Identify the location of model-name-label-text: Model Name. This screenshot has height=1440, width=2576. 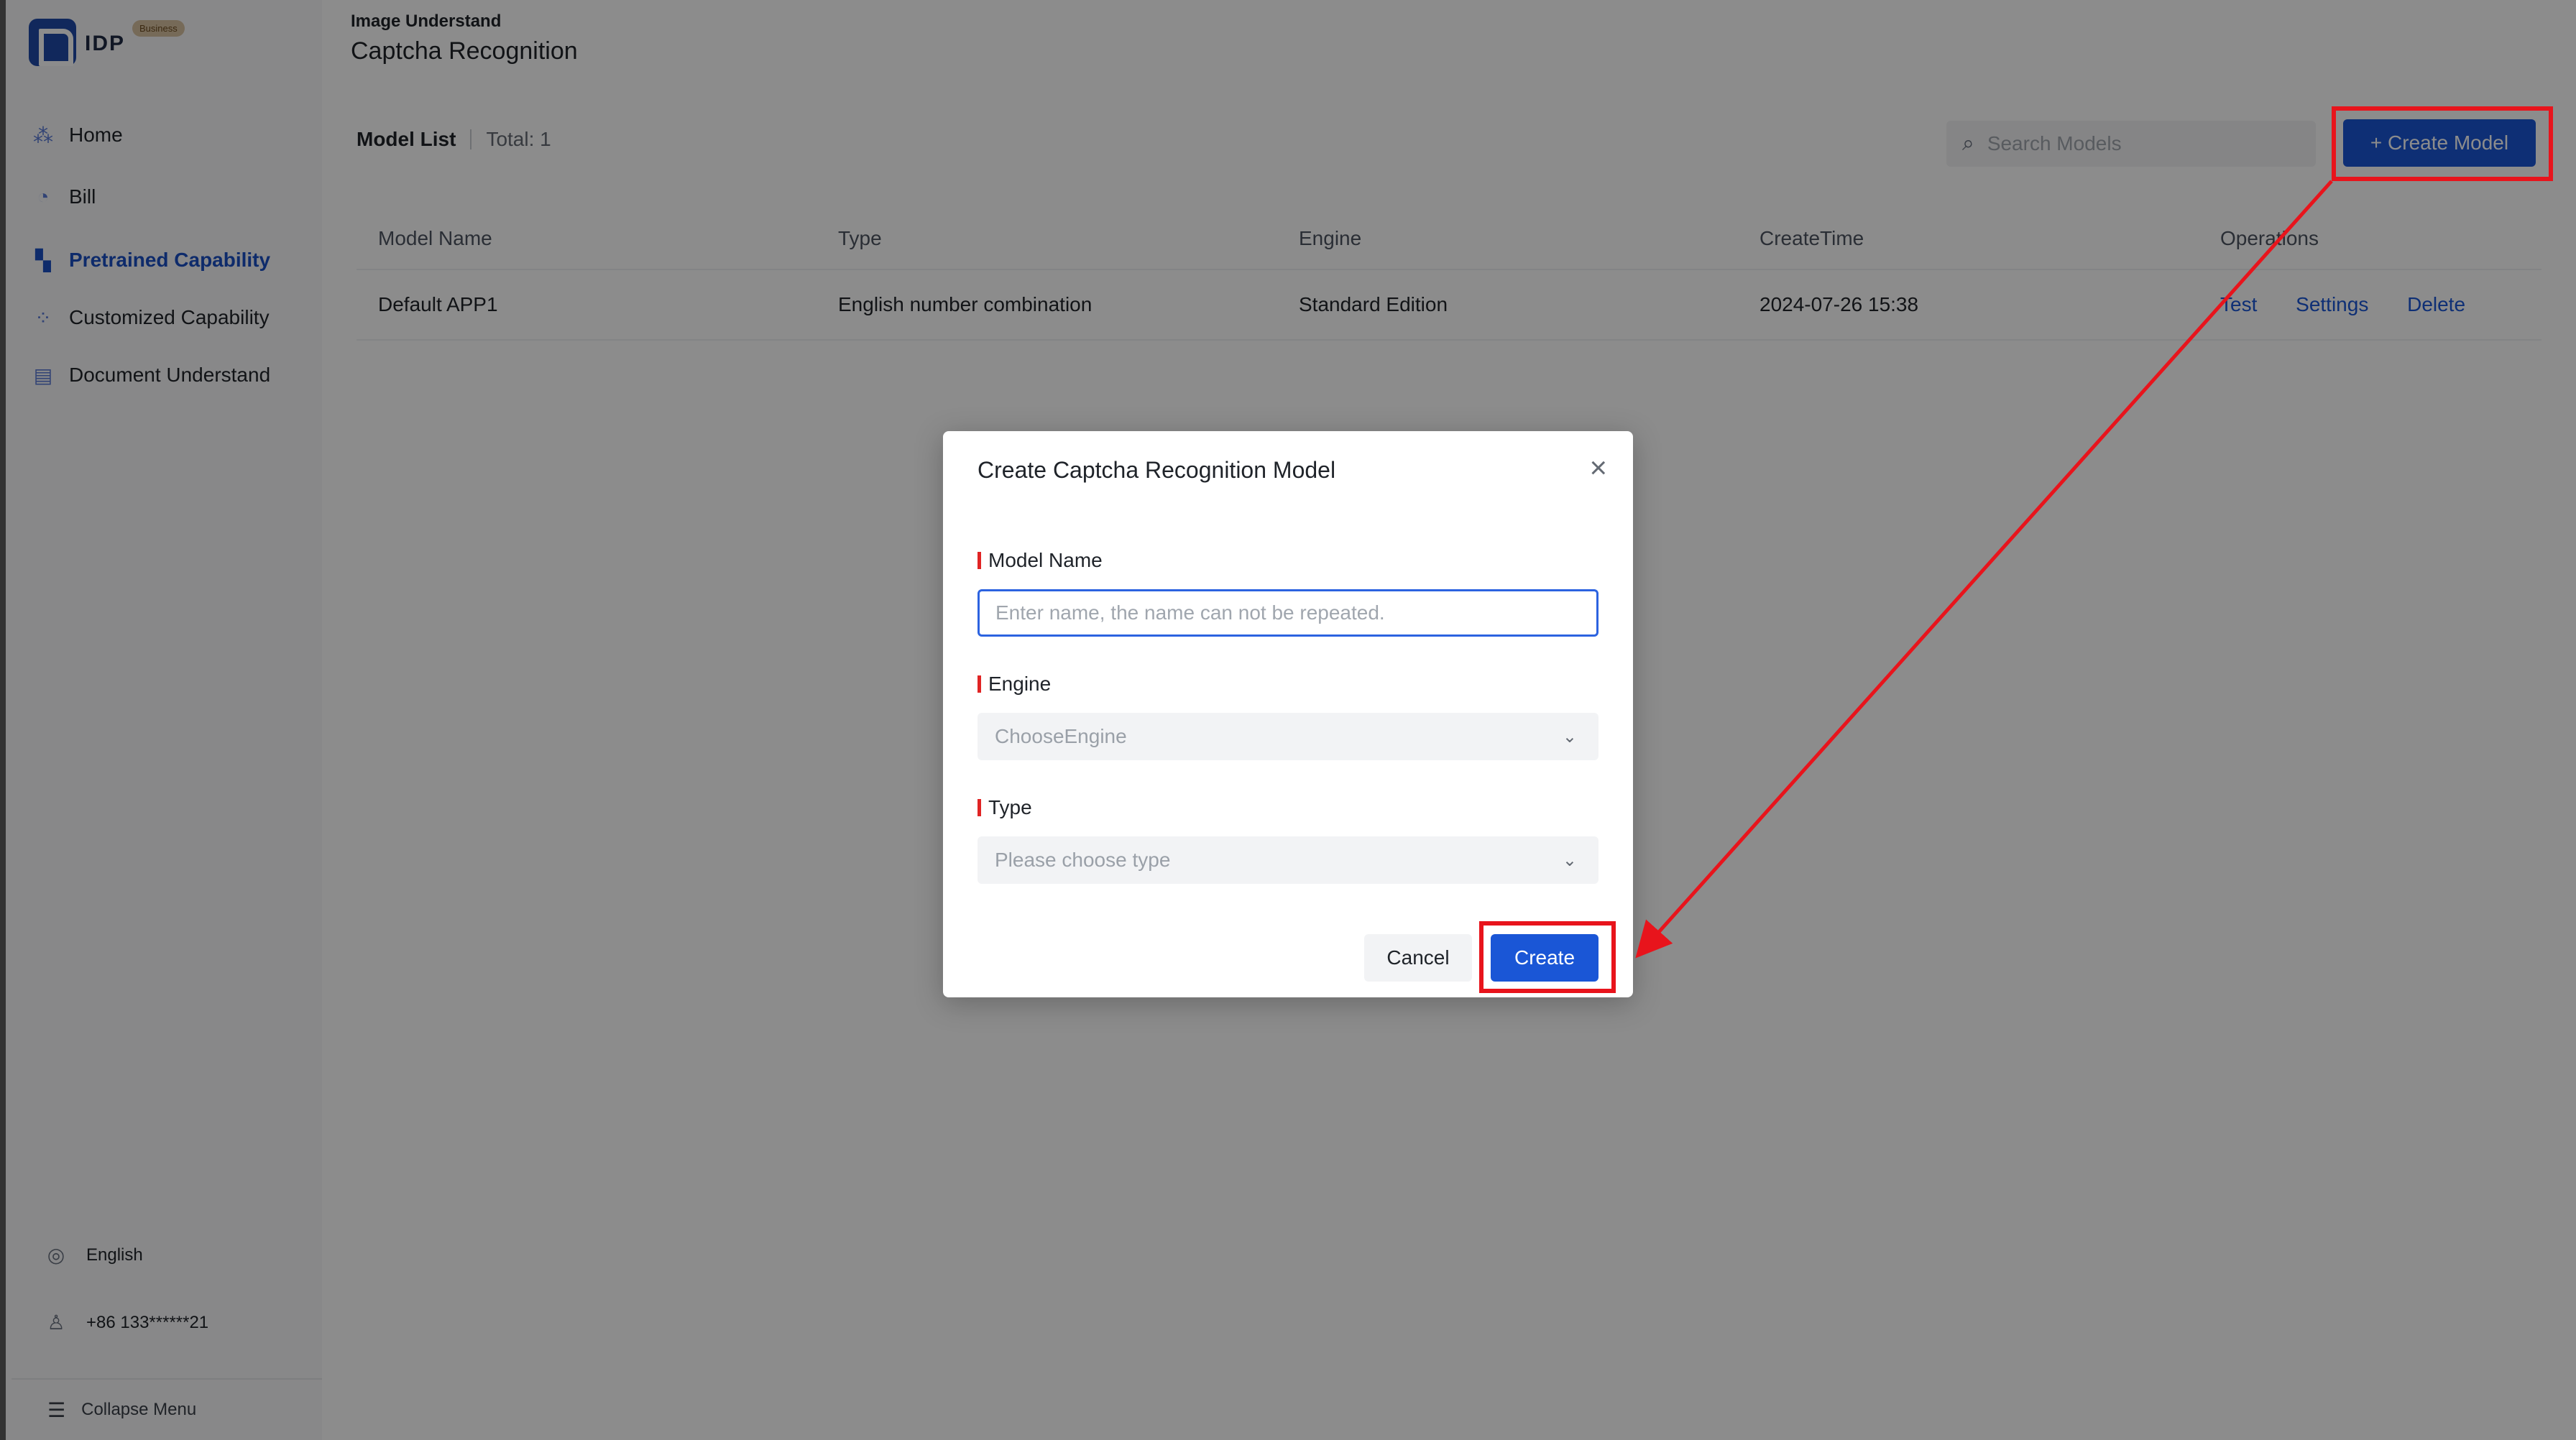
(1045, 560).